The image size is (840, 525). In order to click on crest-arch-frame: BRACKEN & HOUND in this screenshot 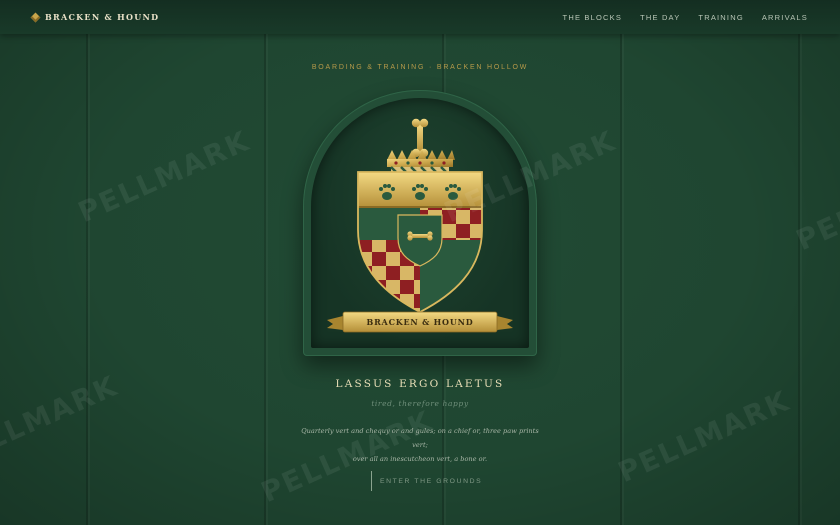, I will do `click(420, 223)`.